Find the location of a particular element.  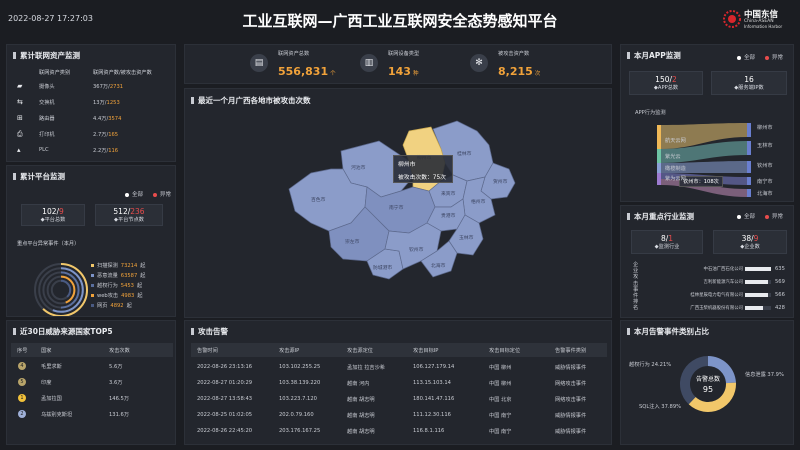

event-value: 4892 is located at coordinates (117, 305).